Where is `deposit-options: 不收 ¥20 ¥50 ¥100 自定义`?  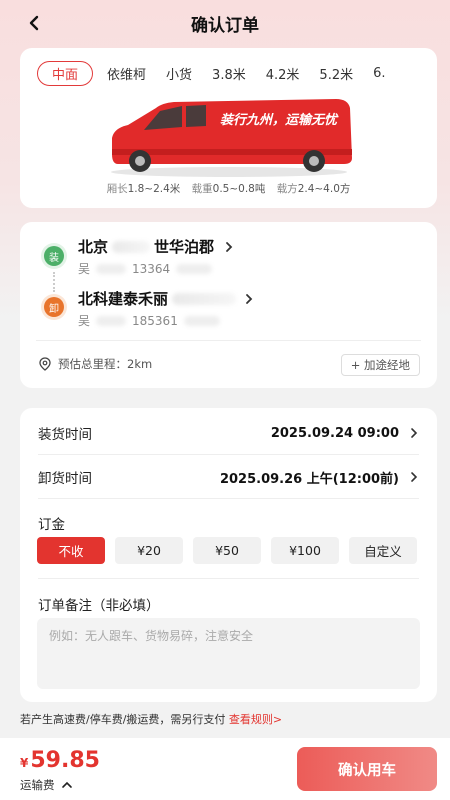 deposit-options: 不收 ¥20 ¥50 ¥100 自定义 is located at coordinates (227, 550).